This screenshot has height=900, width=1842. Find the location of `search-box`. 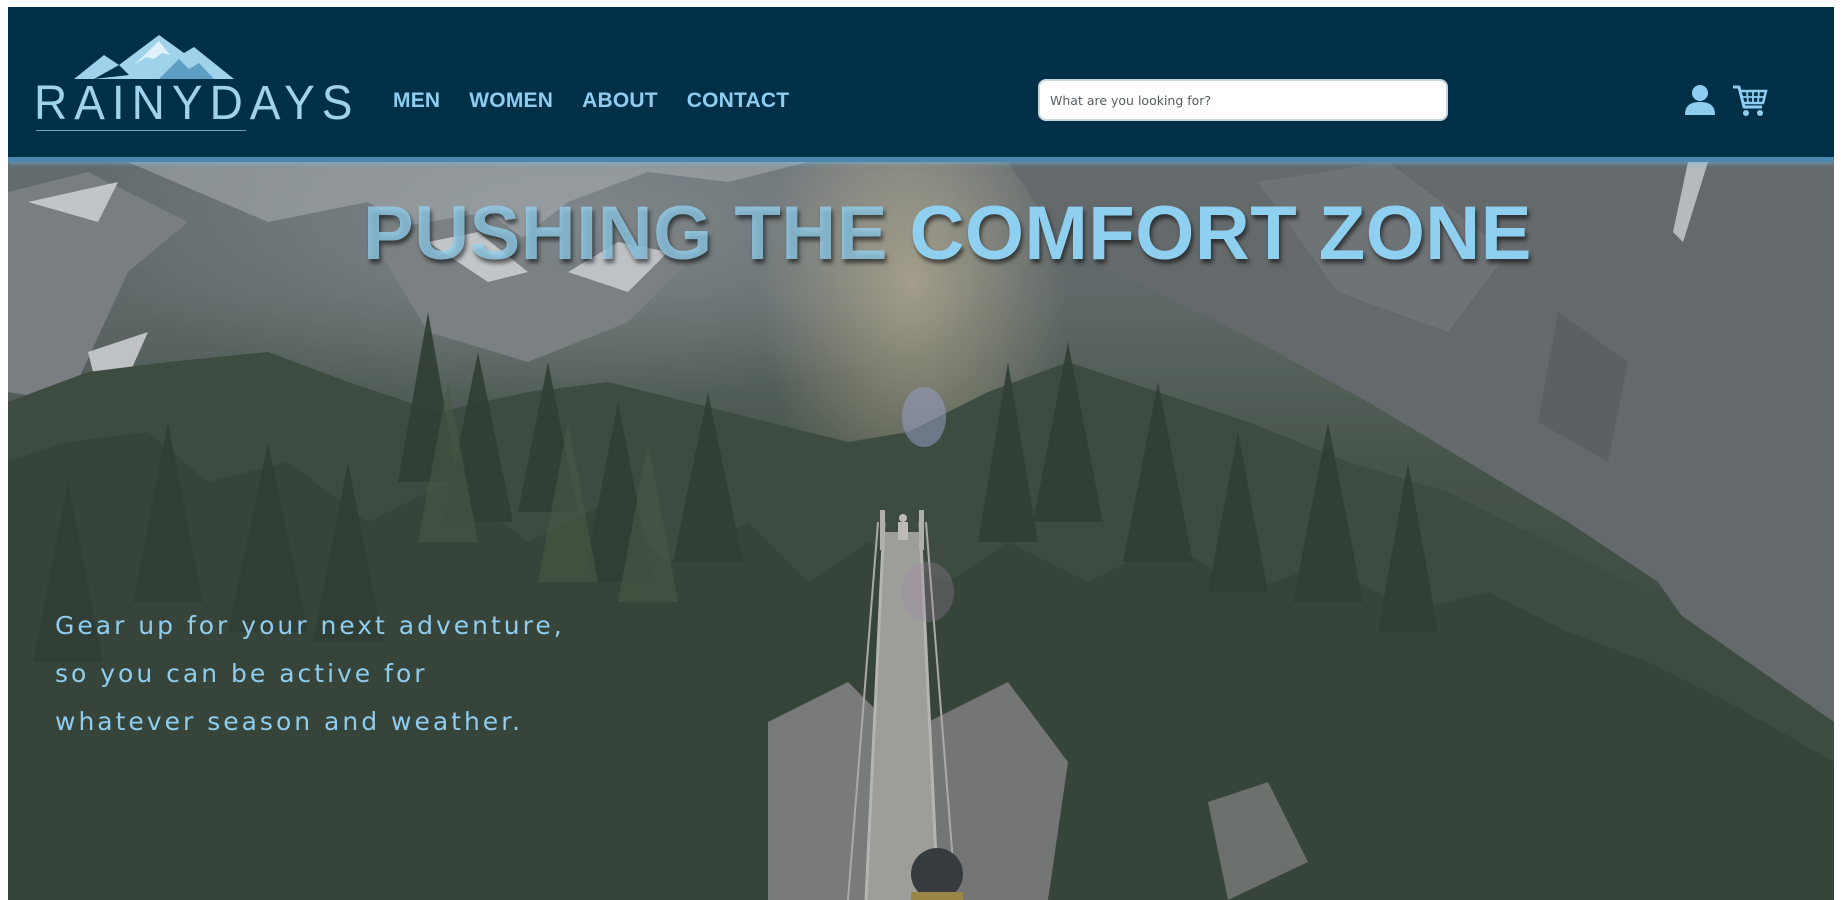

search-box is located at coordinates (1243, 100).